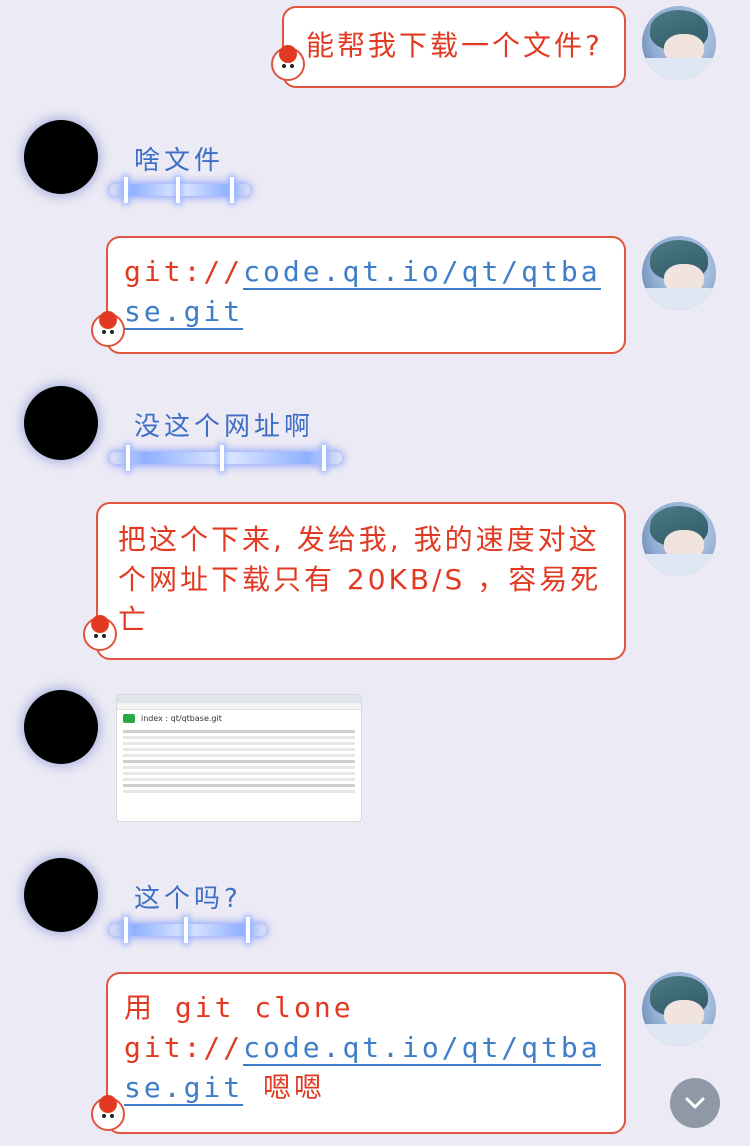 This screenshot has width=750, height=1146. I want to click on image-title: index : qt/qtbase.git, so click(181, 718).